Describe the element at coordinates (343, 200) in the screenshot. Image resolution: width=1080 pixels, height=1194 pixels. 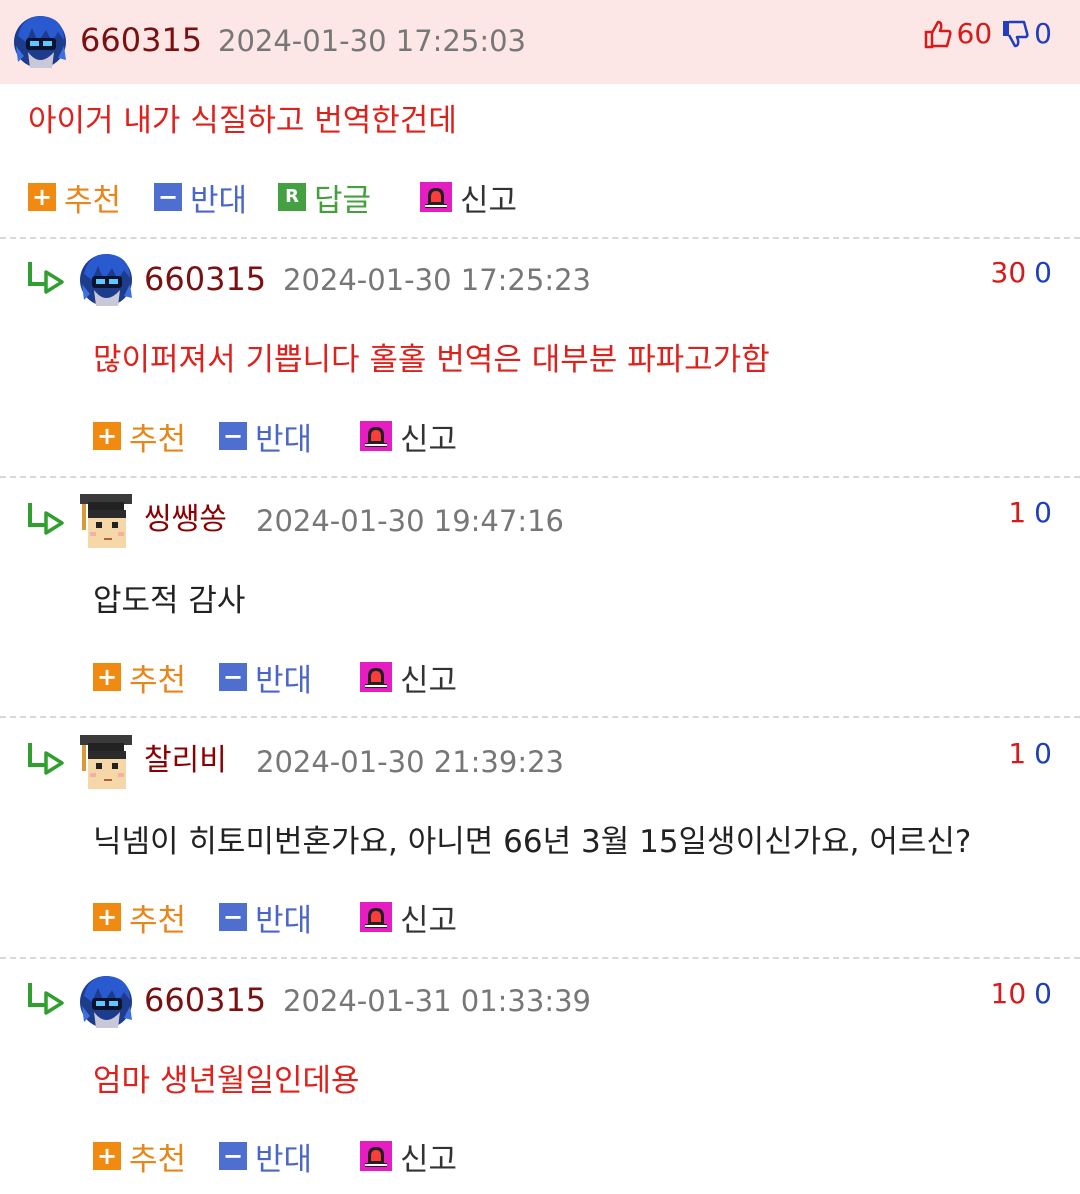
I see `reply-label: 답글` at that location.